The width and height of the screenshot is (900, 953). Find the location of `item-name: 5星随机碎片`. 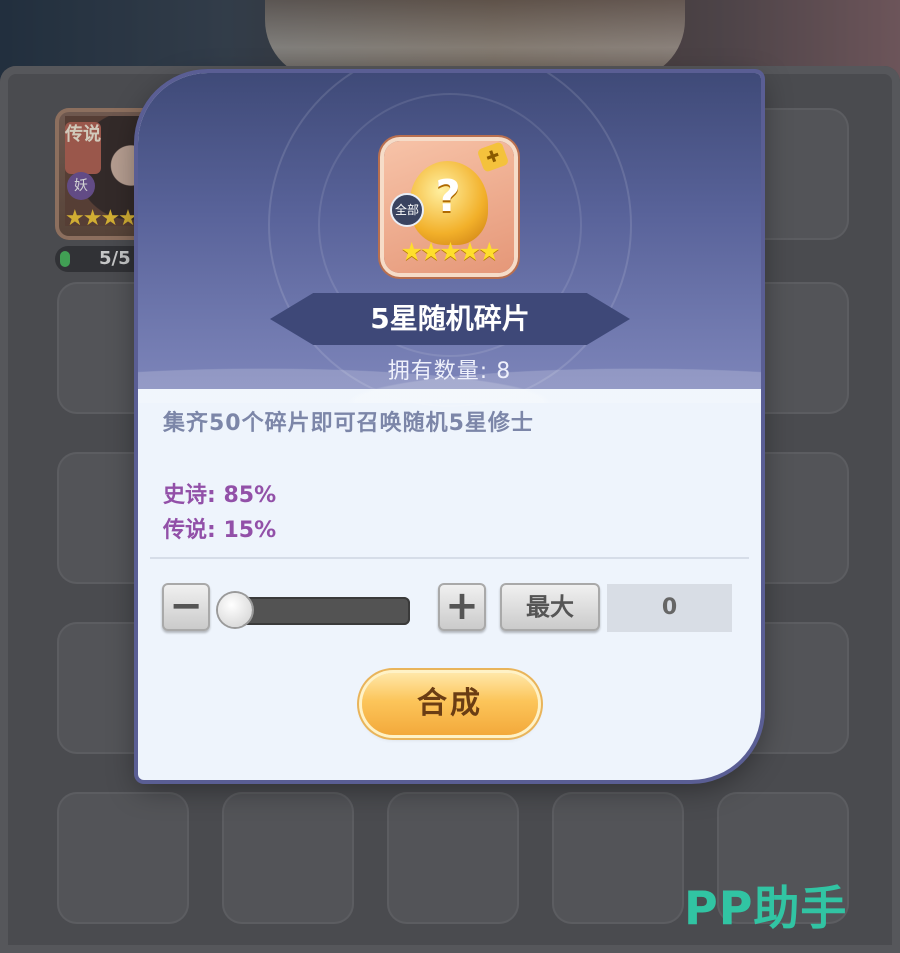

item-name: 5星随机碎片 is located at coordinates (450, 318).